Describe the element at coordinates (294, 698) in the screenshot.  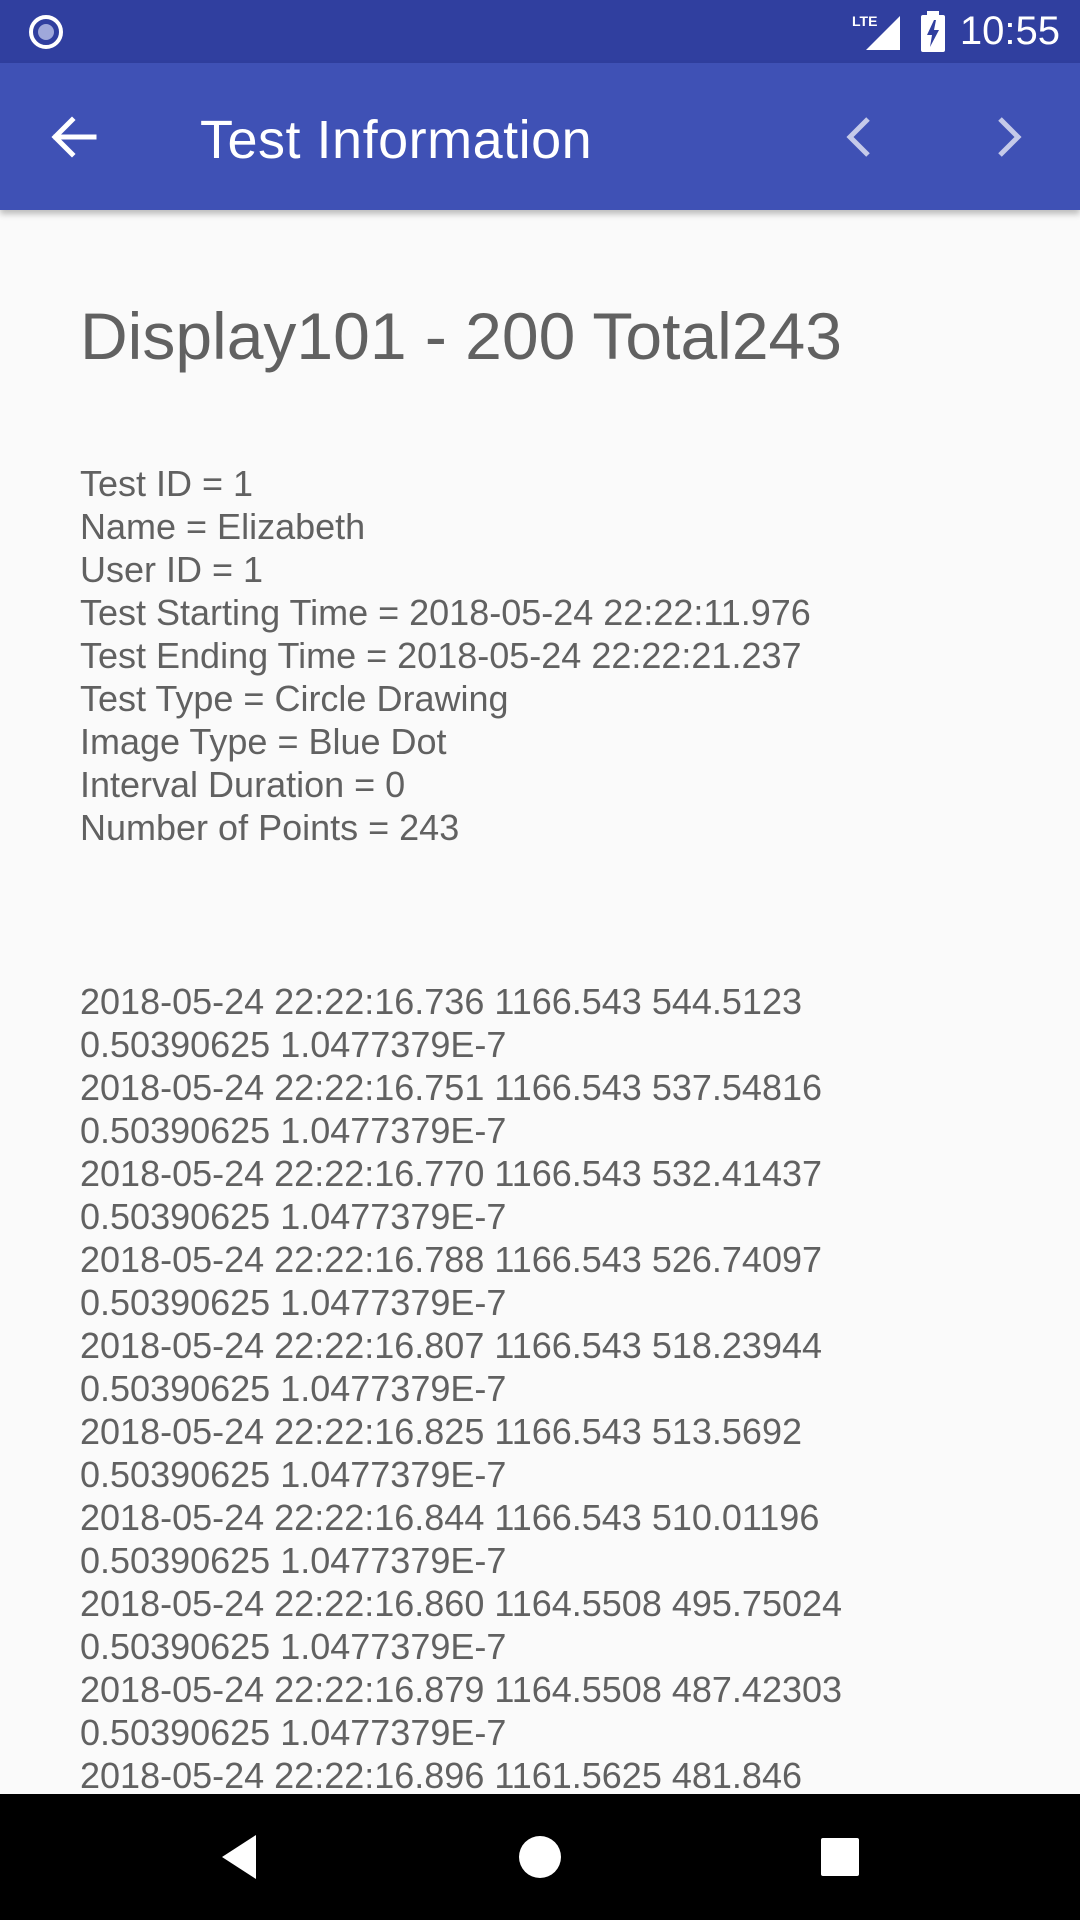
I see `info-test-type: Test Type = Circle Drawing` at that location.